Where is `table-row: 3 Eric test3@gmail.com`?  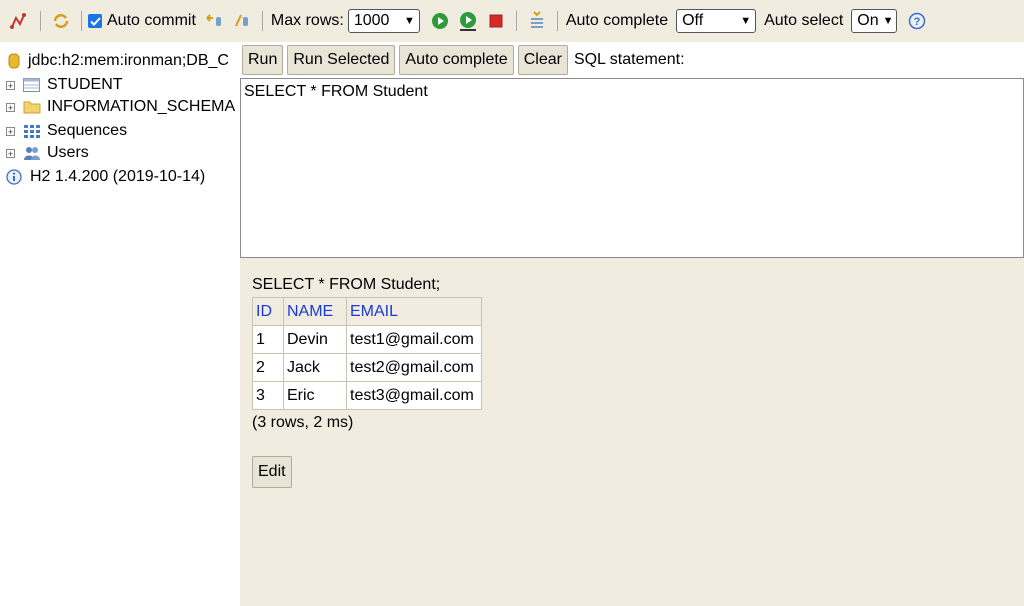 table-row: 3 Eric test3@gmail.com is located at coordinates (367, 395).